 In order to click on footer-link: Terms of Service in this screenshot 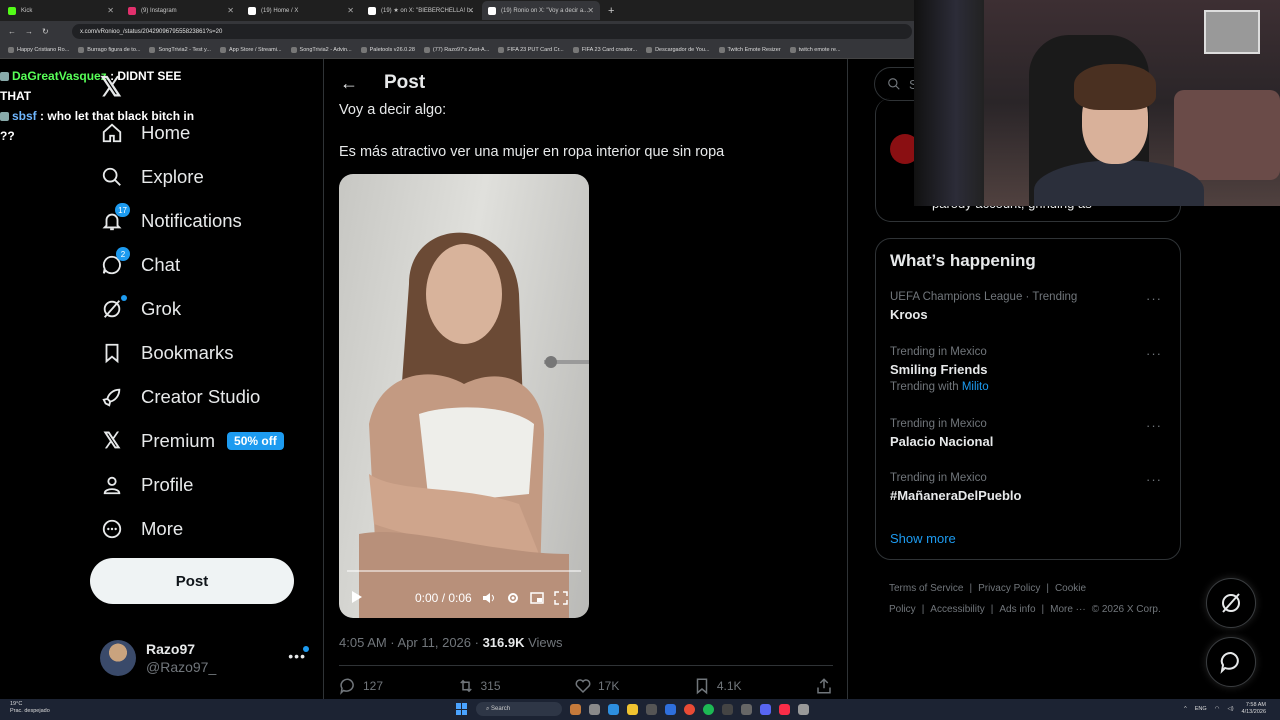, I will do `click(926, 588)`.